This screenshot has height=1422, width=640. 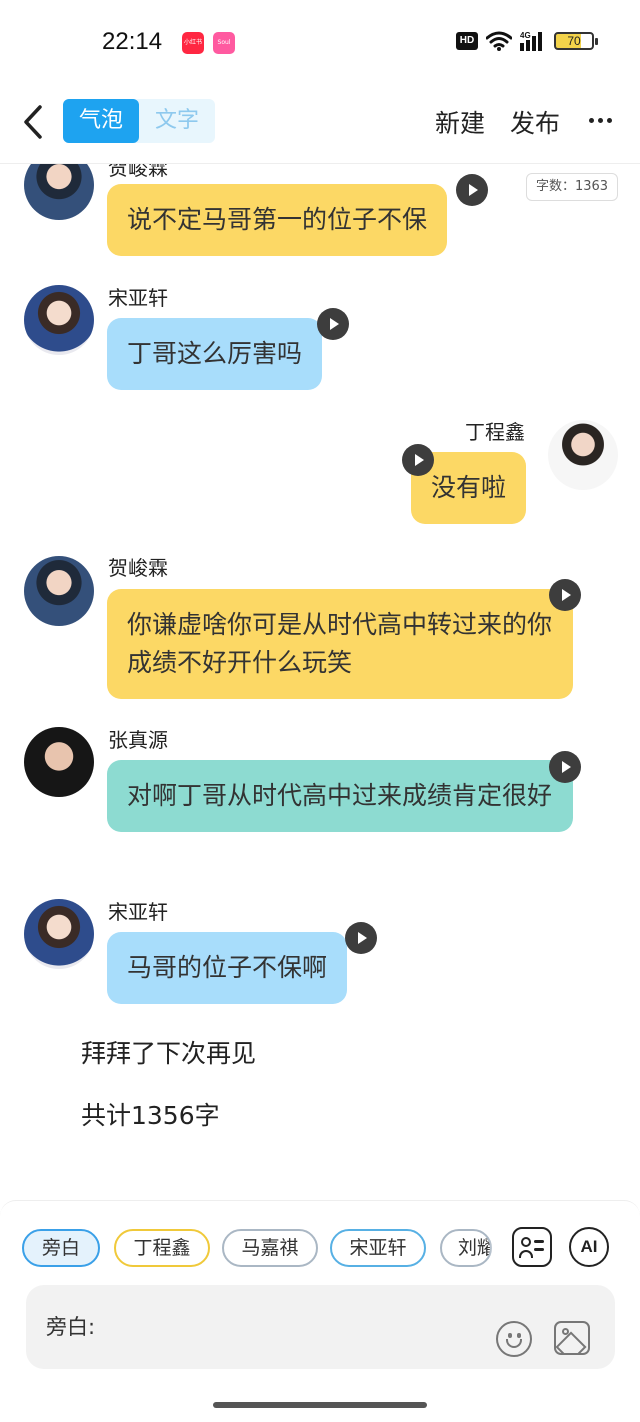 What do you see at coordinates (61, 1248) in the screenshot?
I see `role-chip-narration: 旁白` at bounding box center [61, 1248].